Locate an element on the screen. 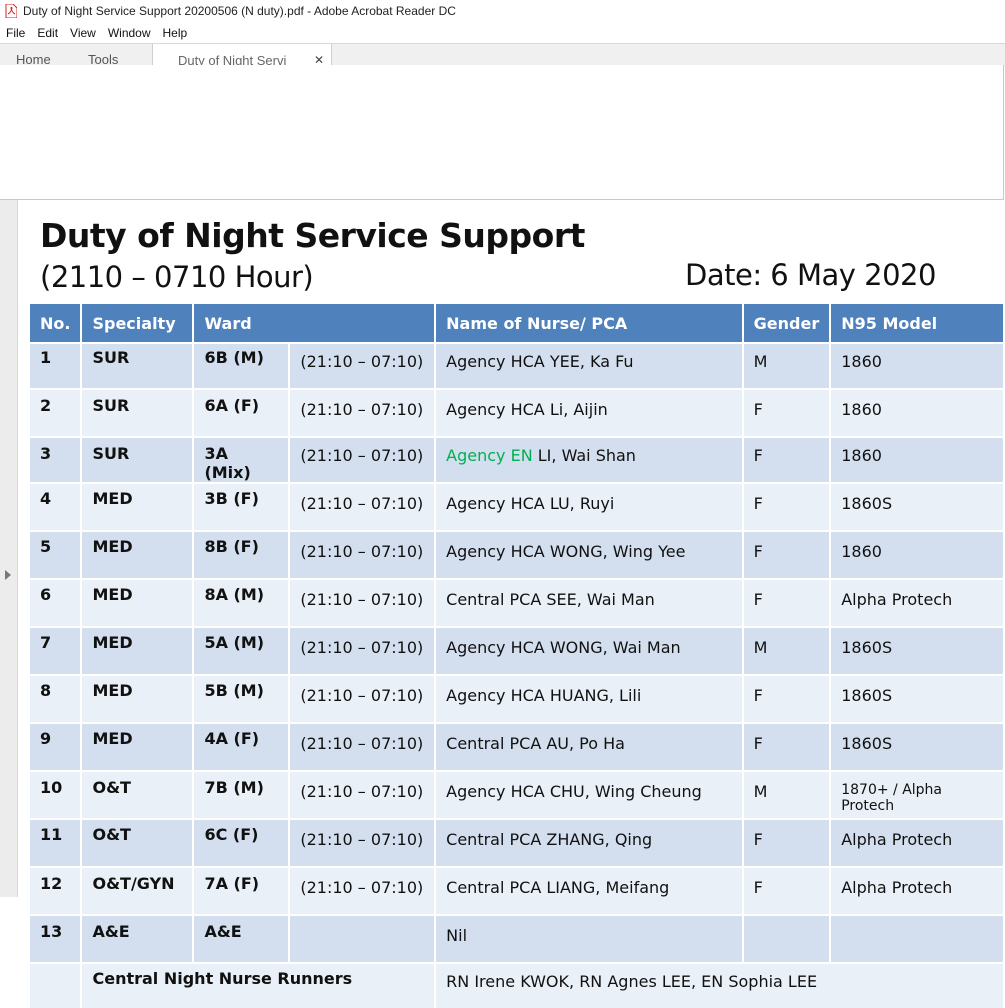 The image size is (1005, 1008). document-hours: (2110 – 0710 Hour) is located at coordinates (177, 277).